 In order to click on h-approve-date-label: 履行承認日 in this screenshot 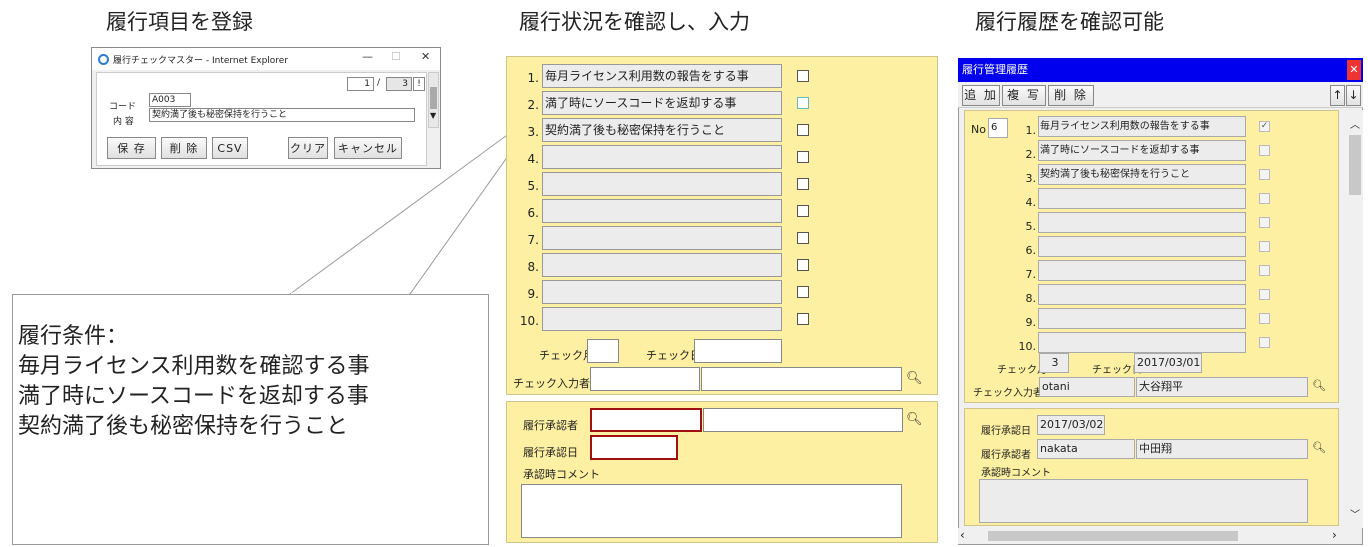, I will do `click(1006, 431)`.